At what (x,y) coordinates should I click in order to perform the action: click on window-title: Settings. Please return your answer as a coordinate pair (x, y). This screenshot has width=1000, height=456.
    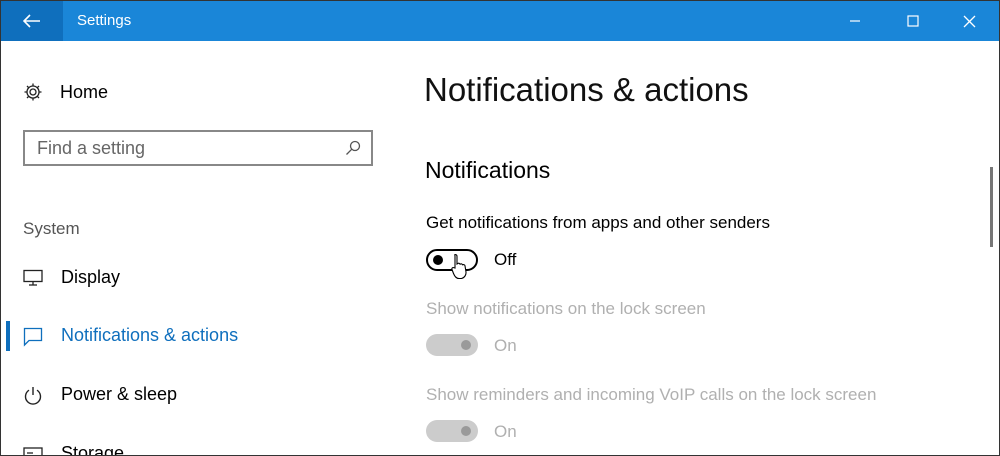
    Looking at the image, I should click on (104, 20).